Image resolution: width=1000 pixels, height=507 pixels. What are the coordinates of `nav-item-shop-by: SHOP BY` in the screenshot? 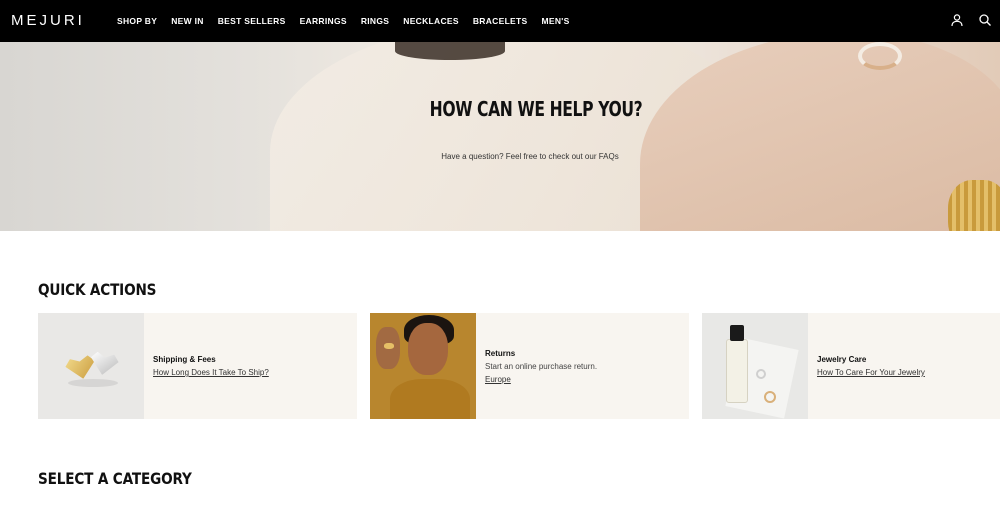 It's located at (137, 21).